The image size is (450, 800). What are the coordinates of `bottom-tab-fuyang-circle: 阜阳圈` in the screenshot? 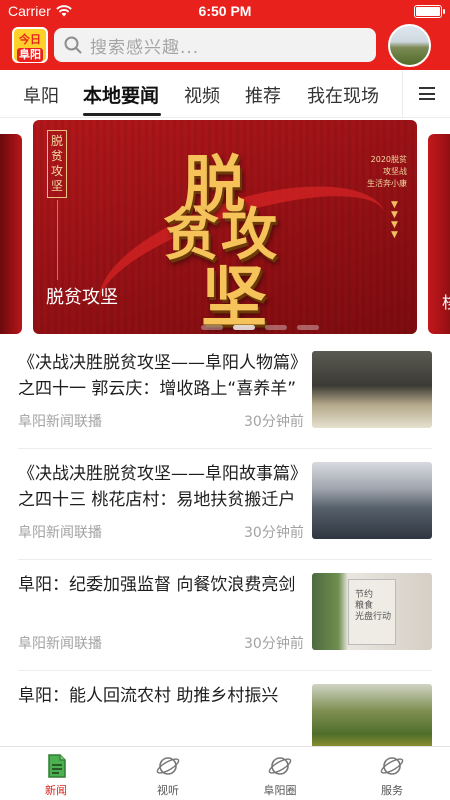 It's located at (280, 775).